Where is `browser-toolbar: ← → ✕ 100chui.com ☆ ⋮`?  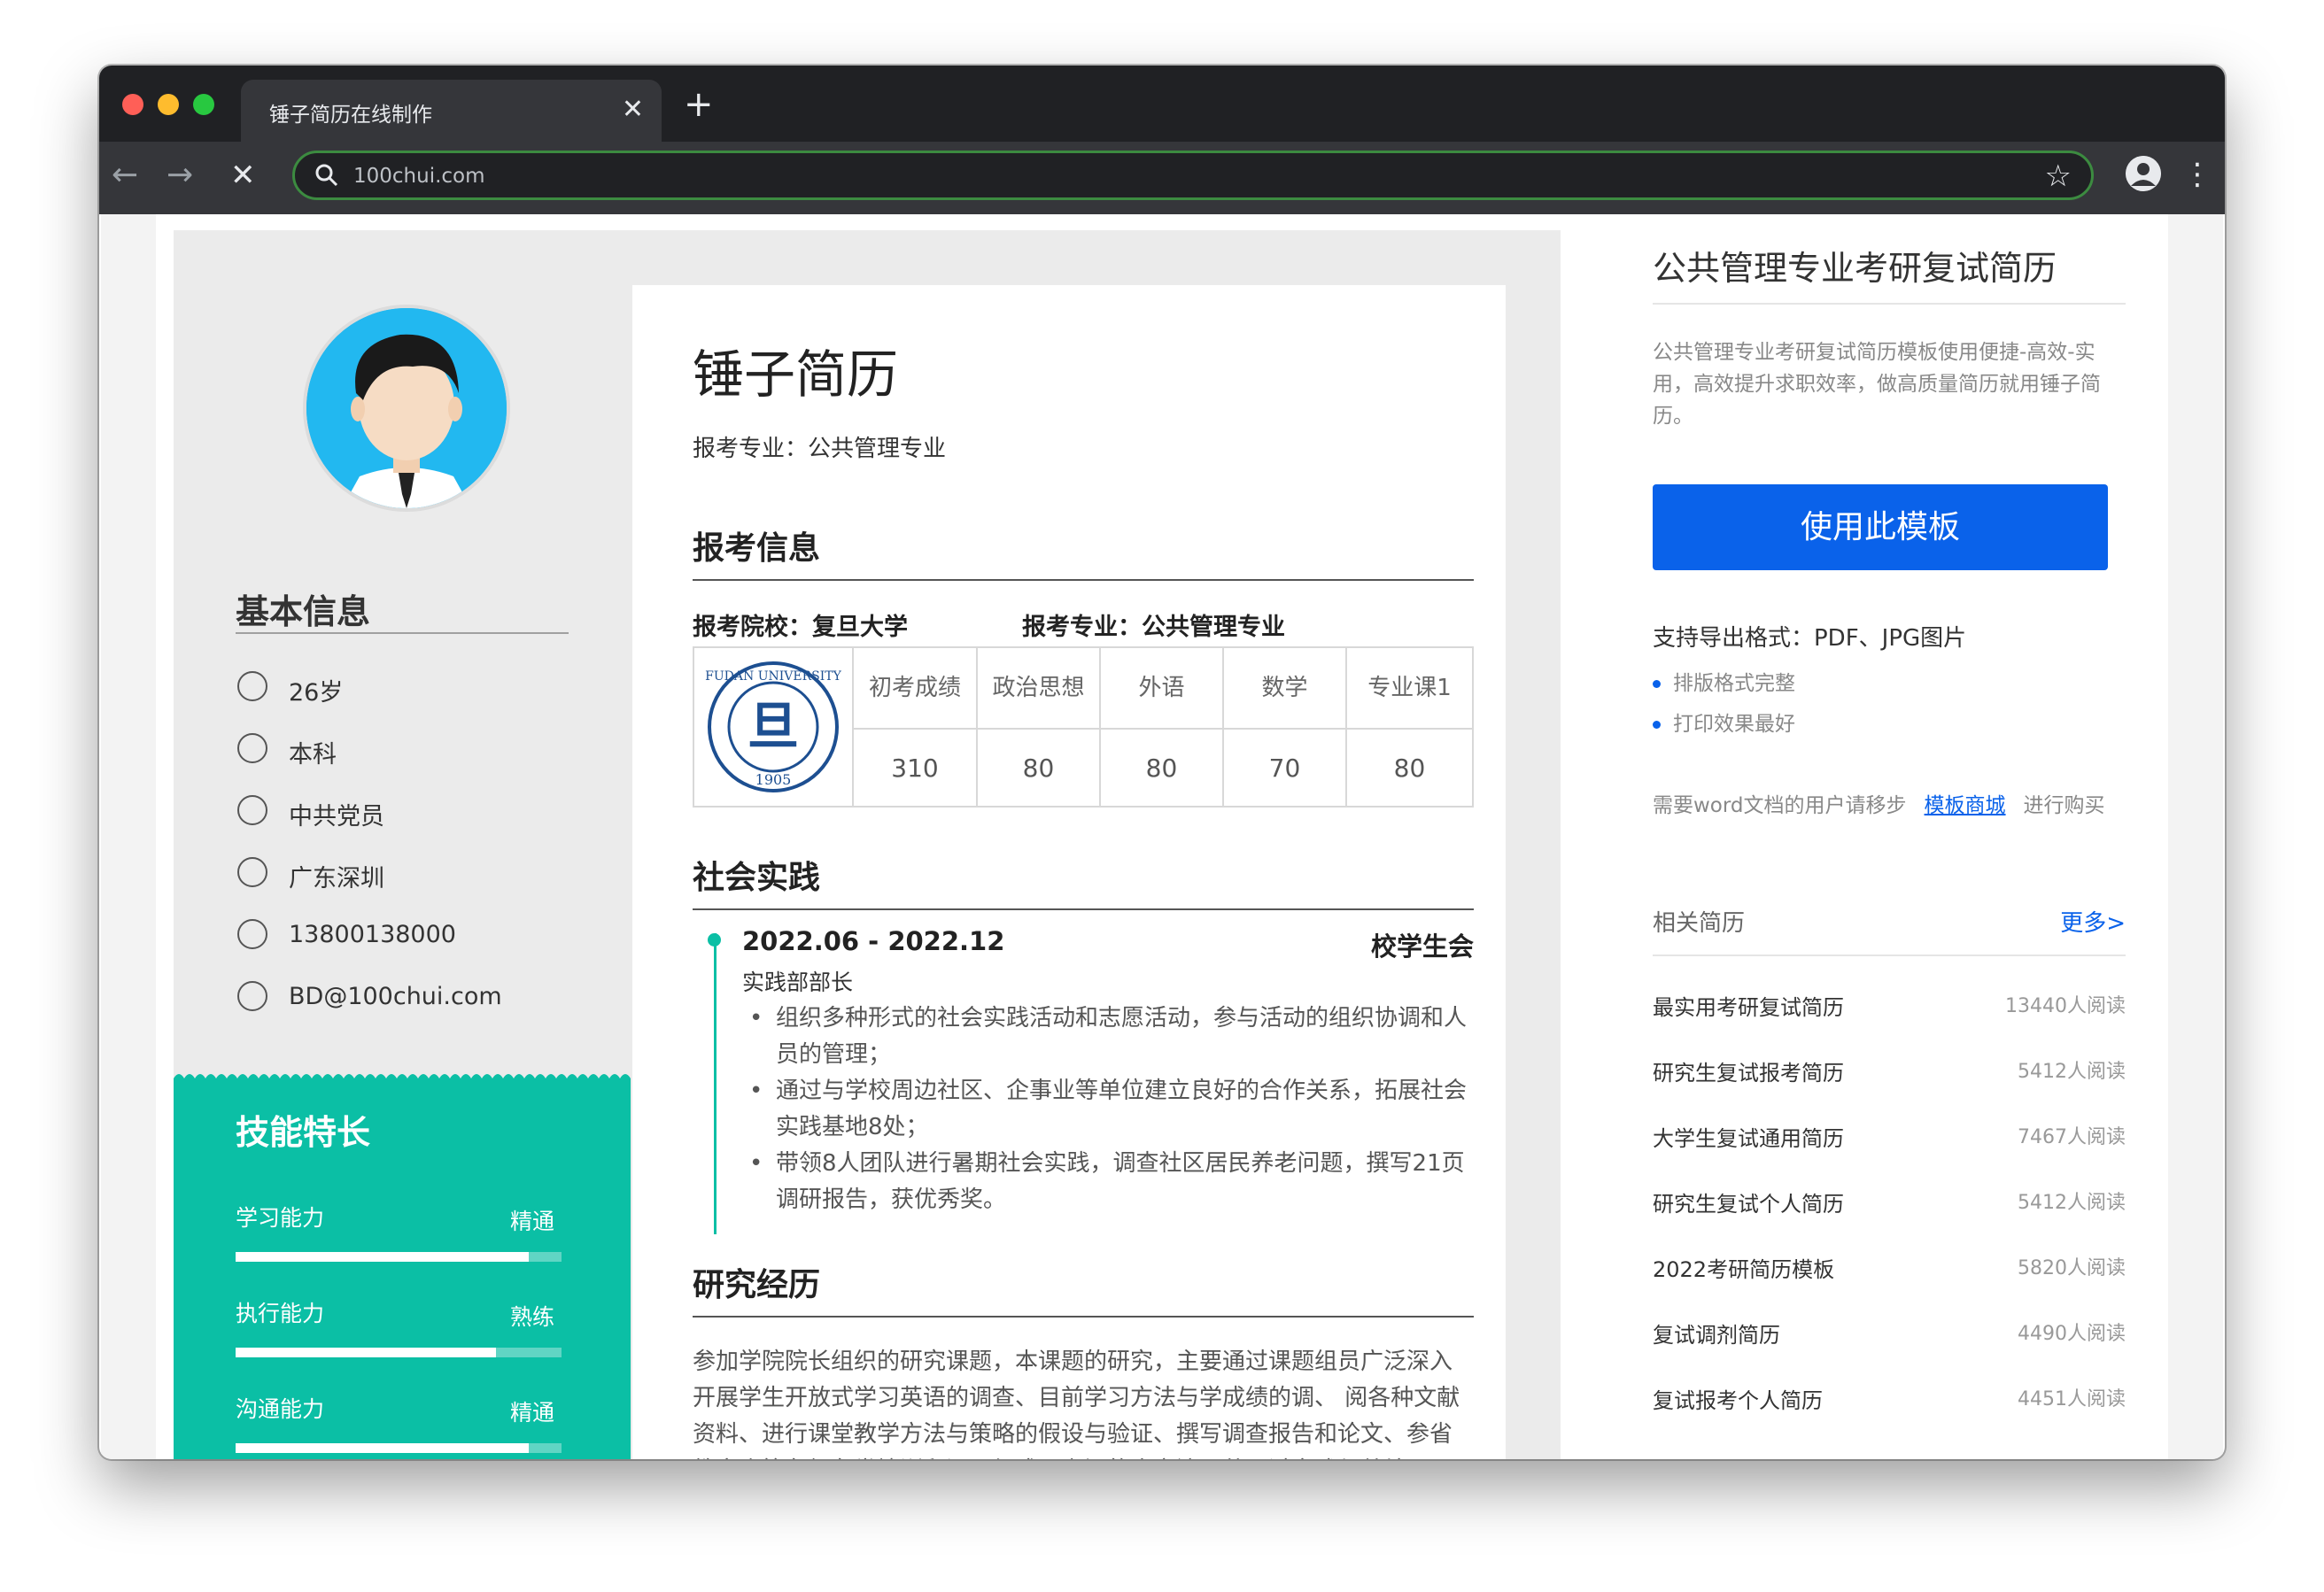 browser-toolbar: ← → ✕ 100chui.com ☆ ⋮ is located at coordinates (1162, 178).